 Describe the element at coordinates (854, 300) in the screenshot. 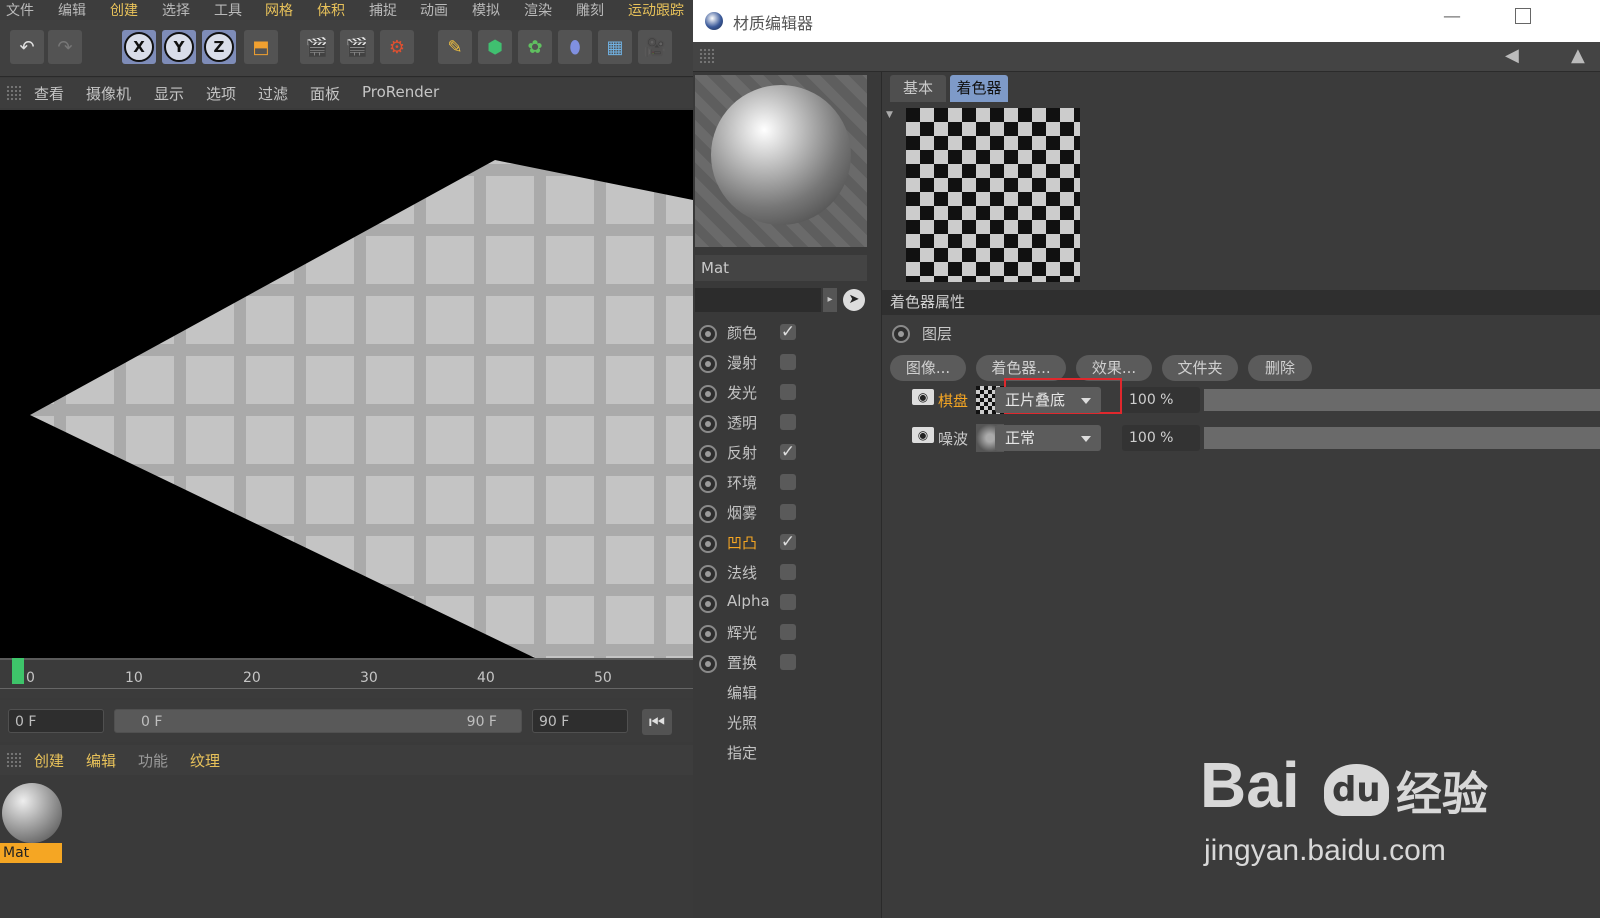

I see `pointer-icon: ➤` at that location.